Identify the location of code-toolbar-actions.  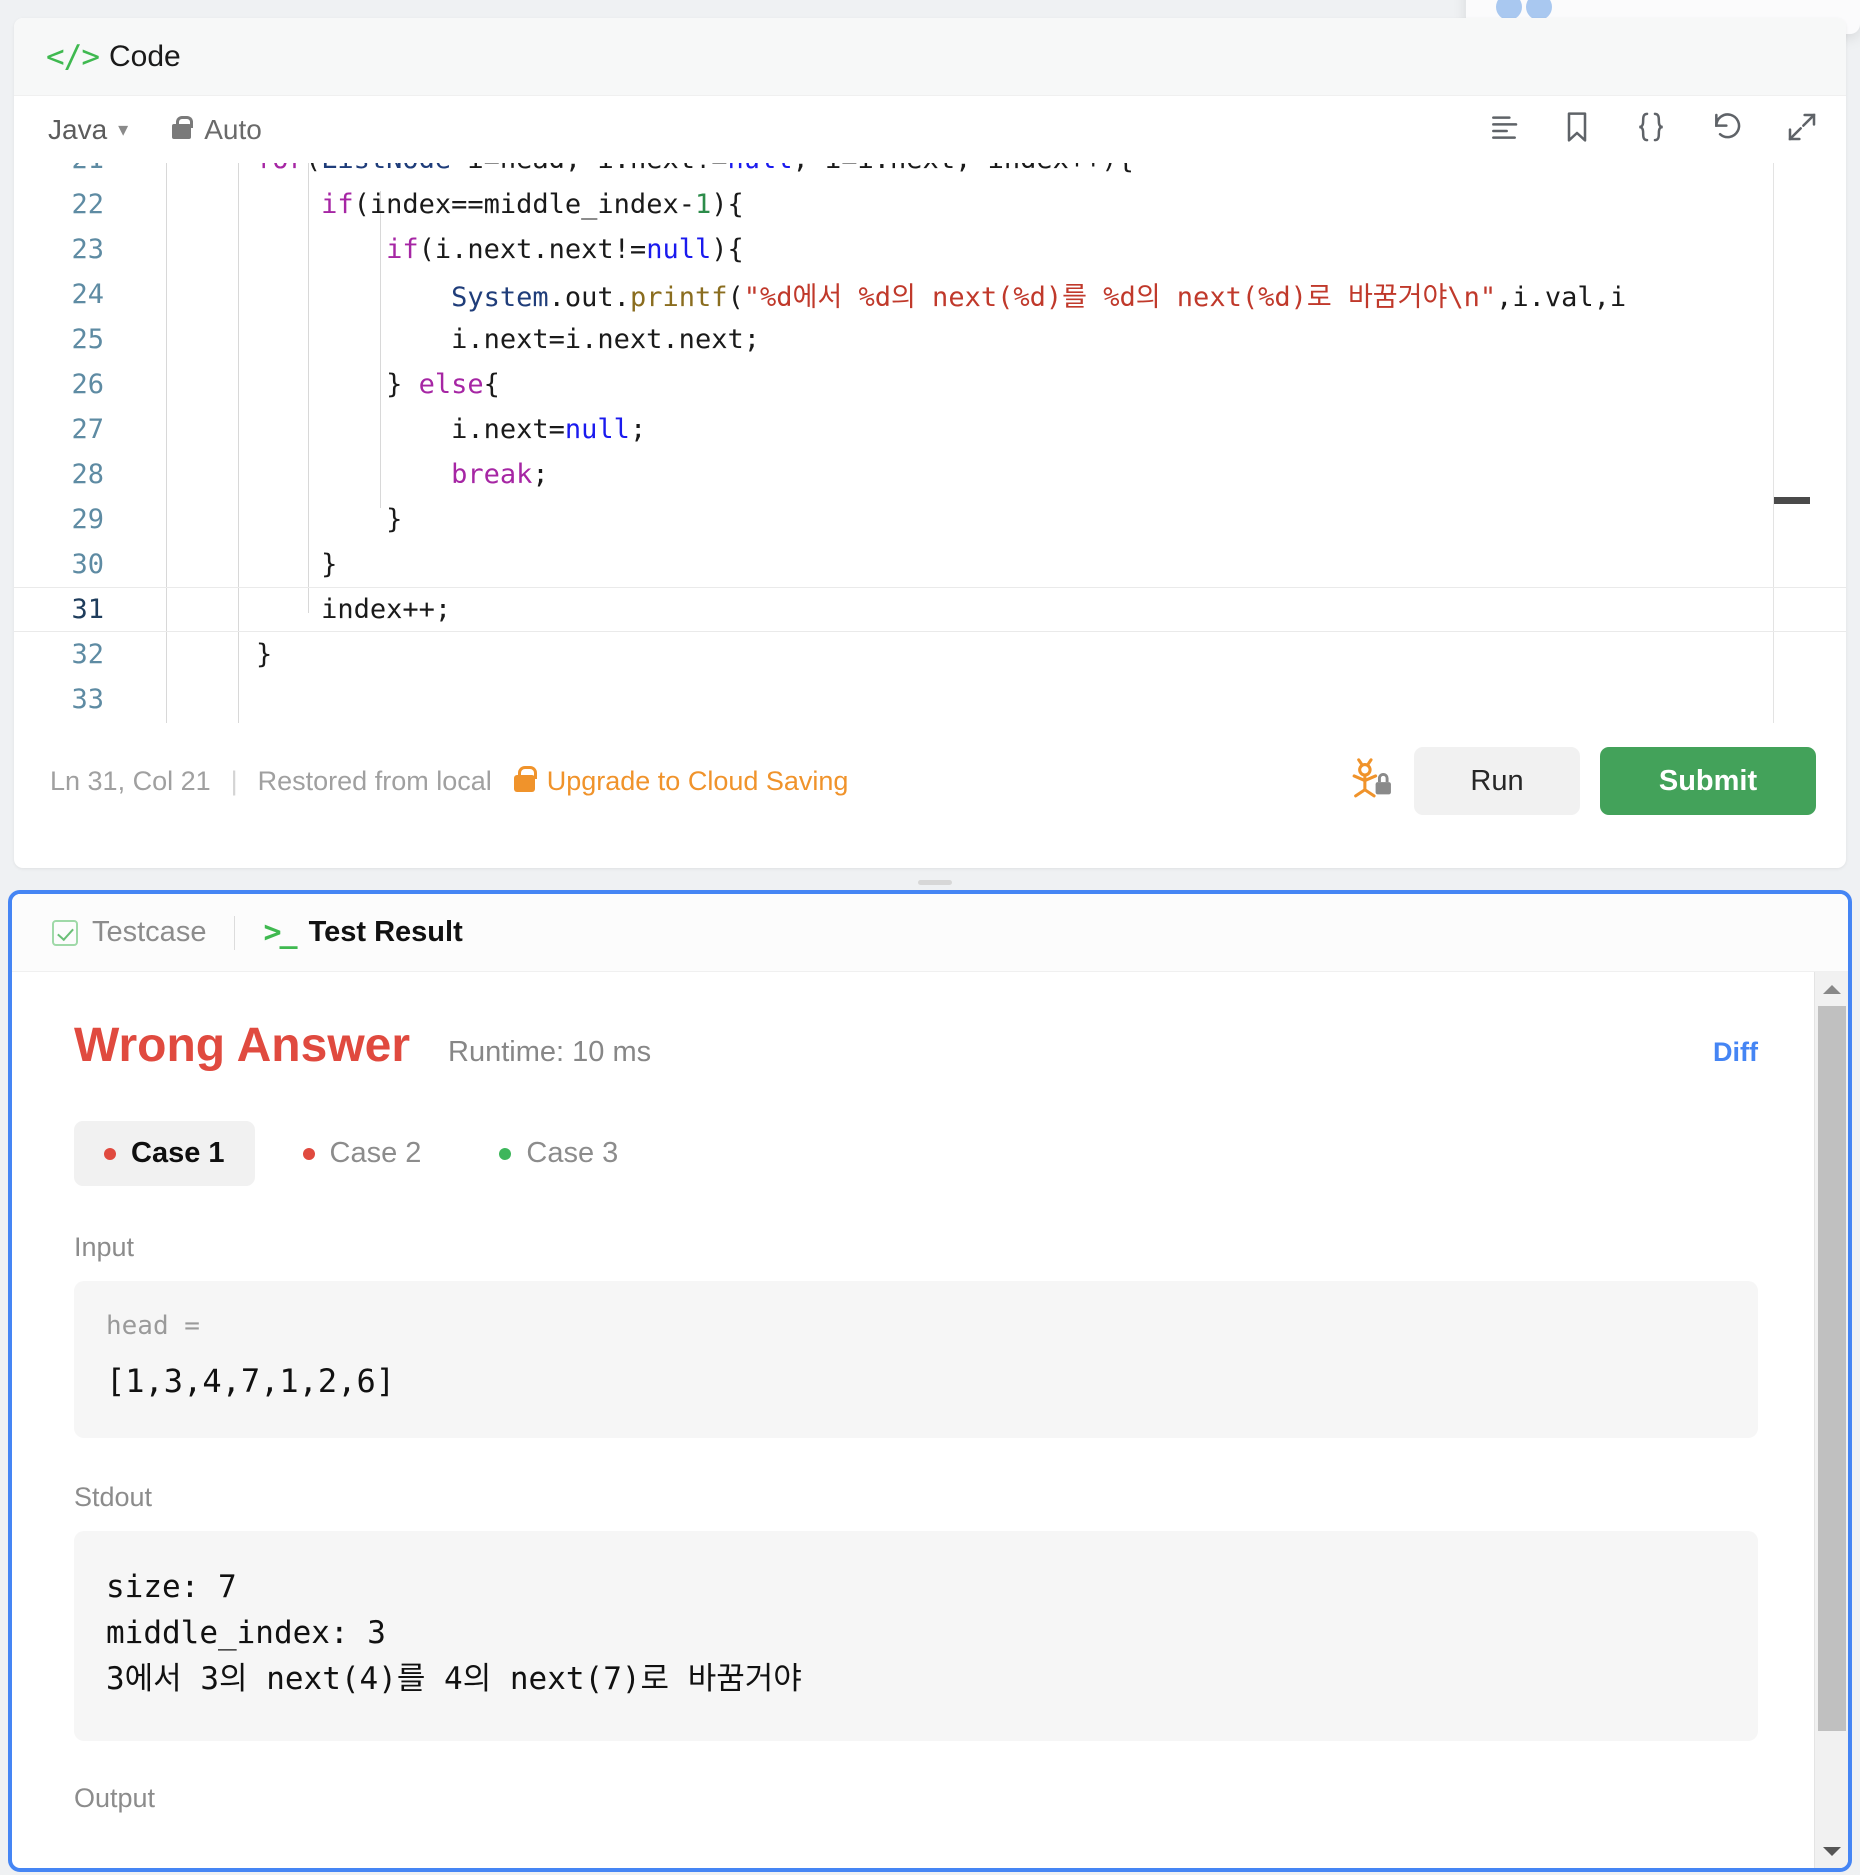
(1653, 129).